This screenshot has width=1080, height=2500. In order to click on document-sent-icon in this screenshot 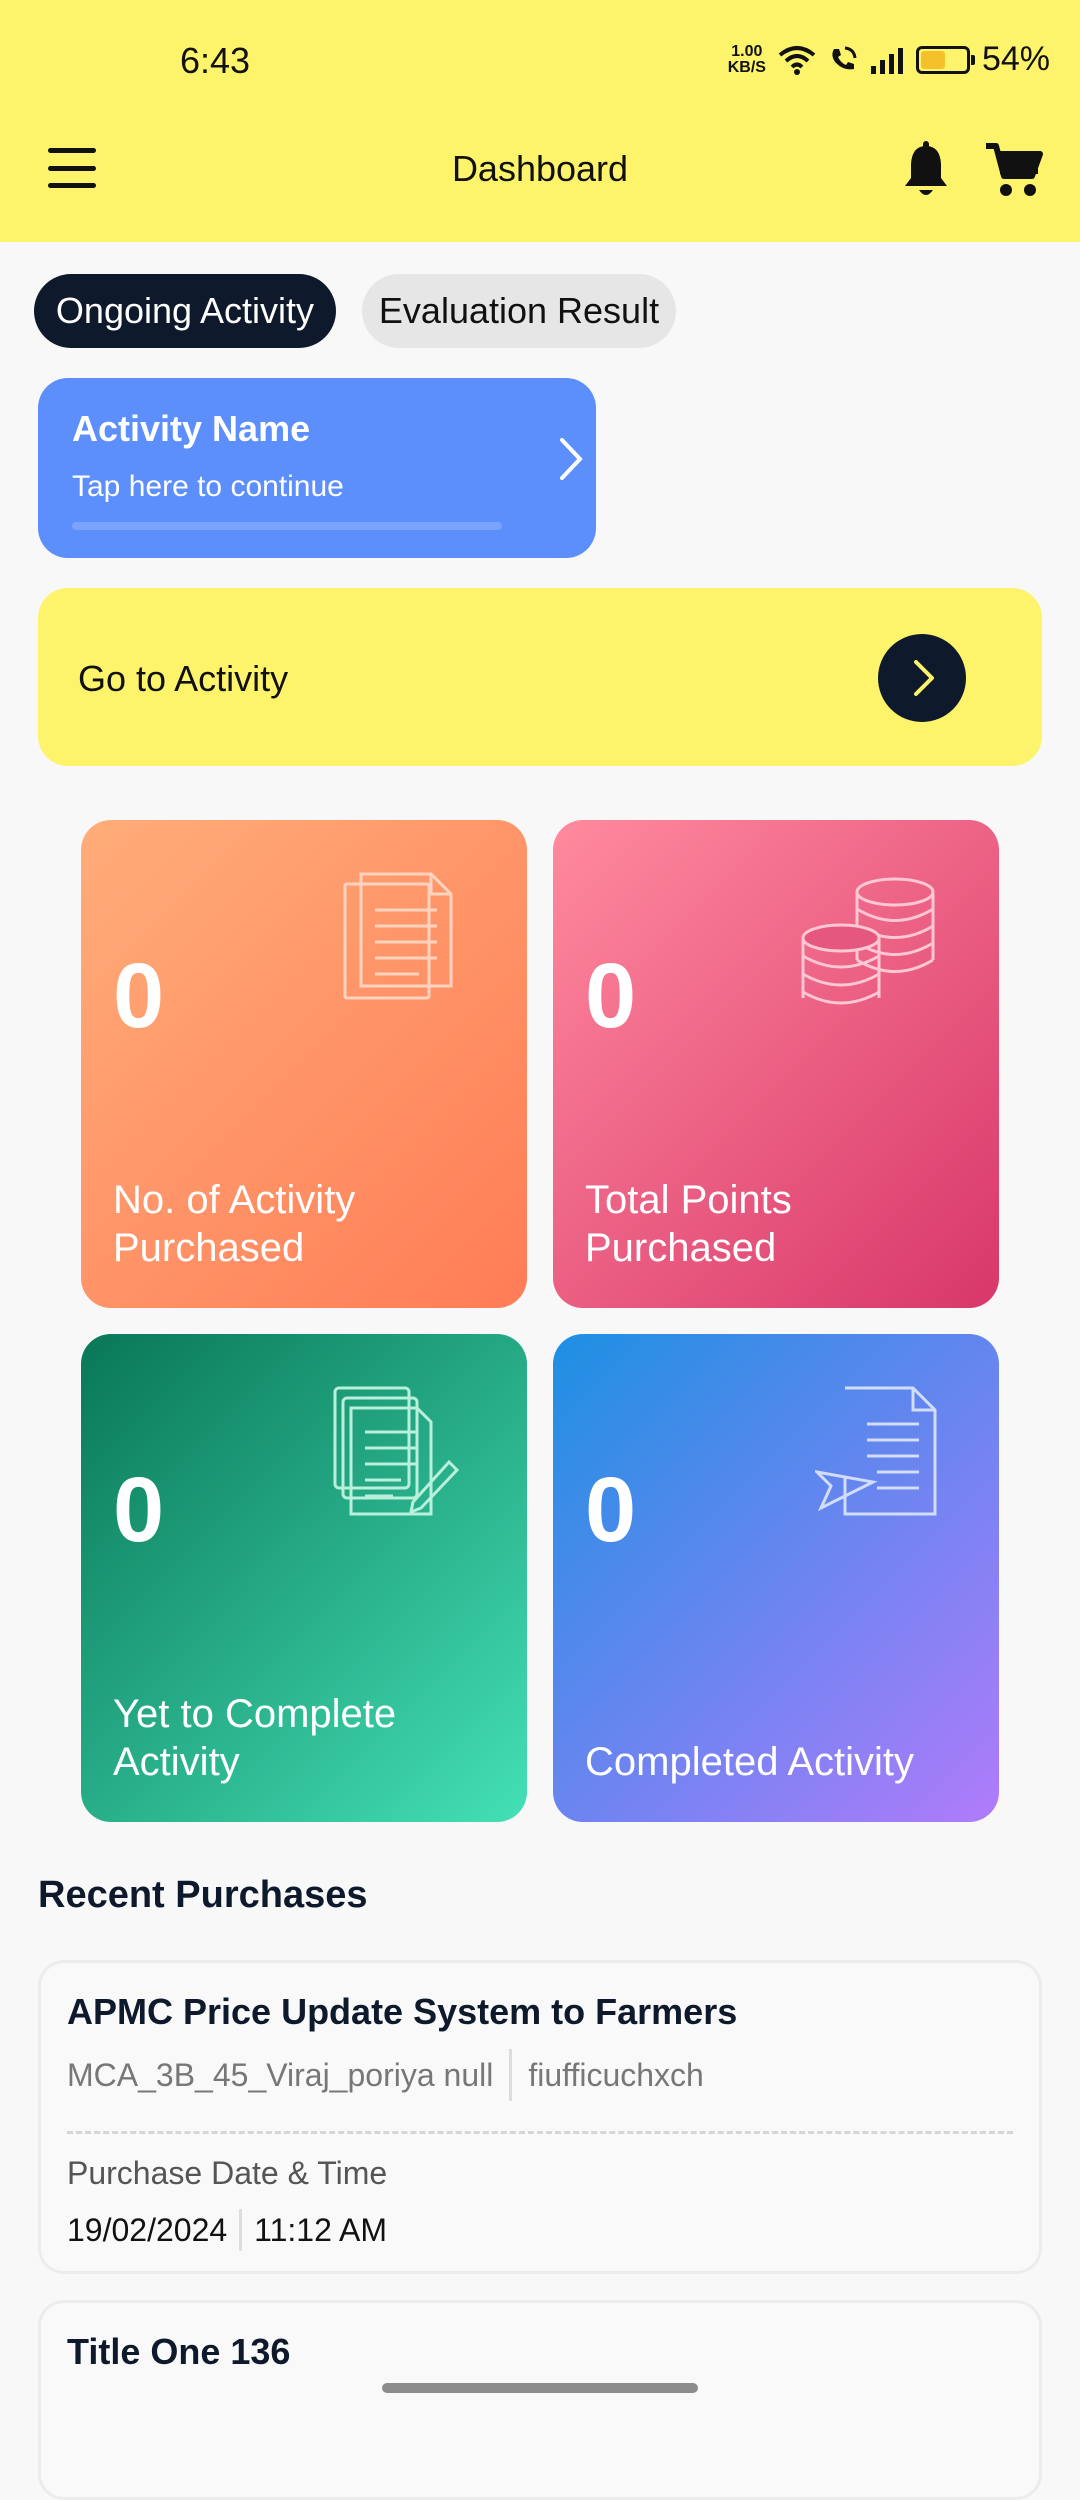, I will do `click(876, 1451)`.